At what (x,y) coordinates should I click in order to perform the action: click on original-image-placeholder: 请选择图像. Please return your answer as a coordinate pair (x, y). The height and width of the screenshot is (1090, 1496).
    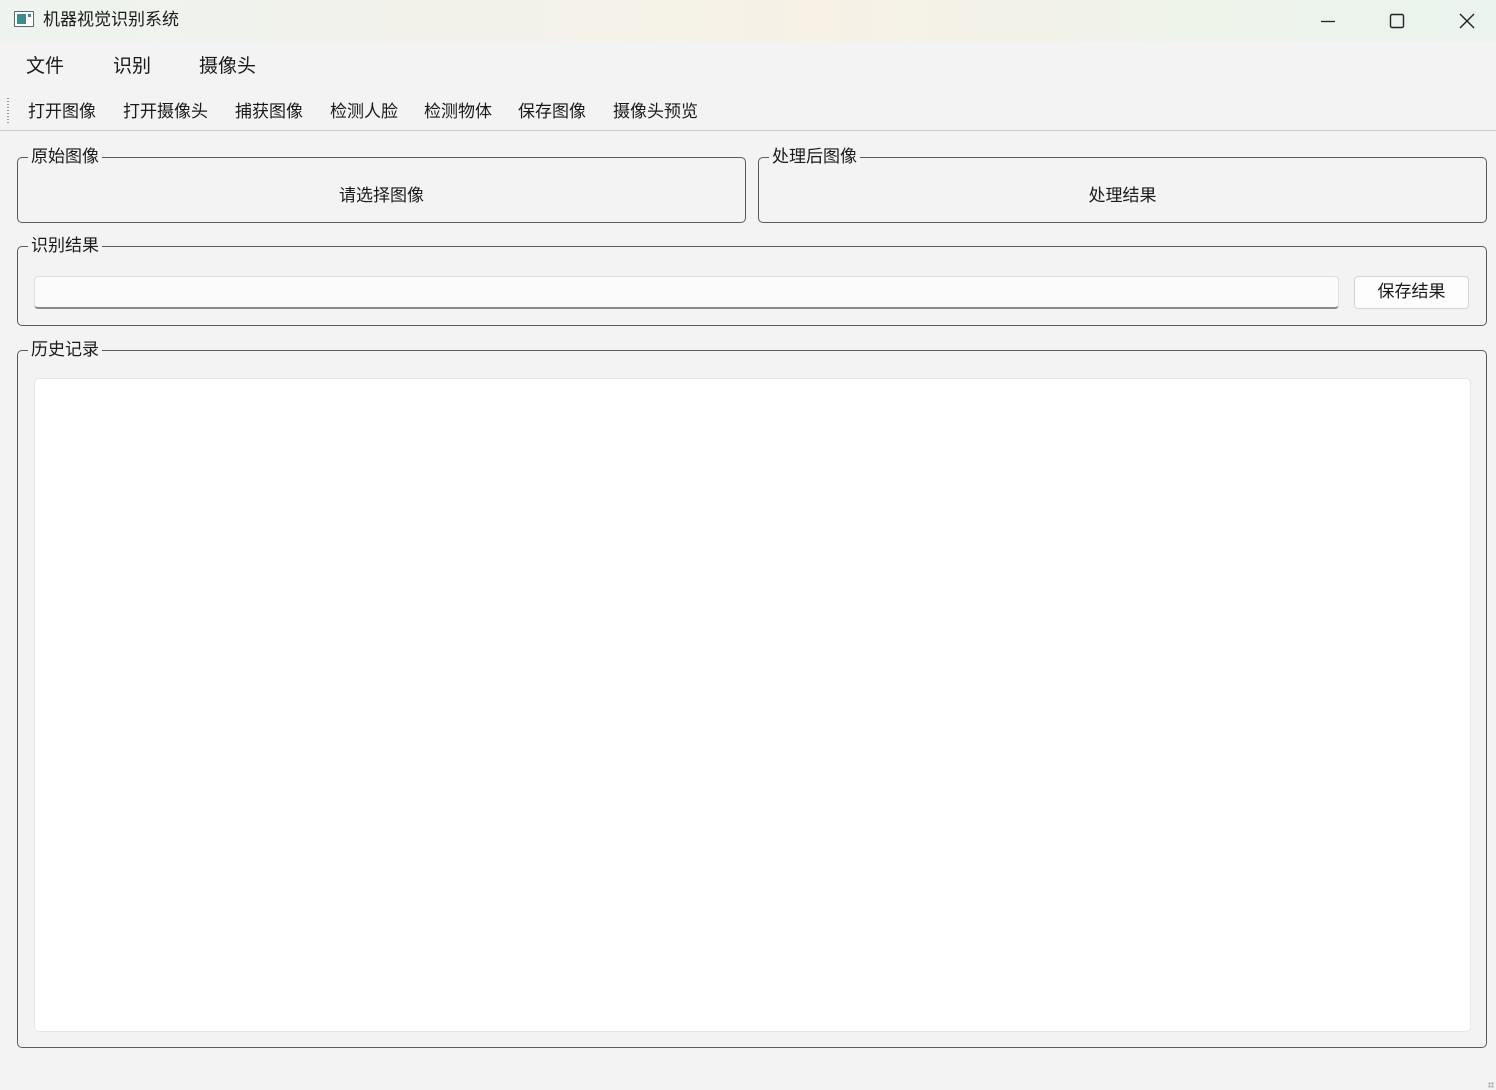
    Looking at the image, I should click on (381, 196).